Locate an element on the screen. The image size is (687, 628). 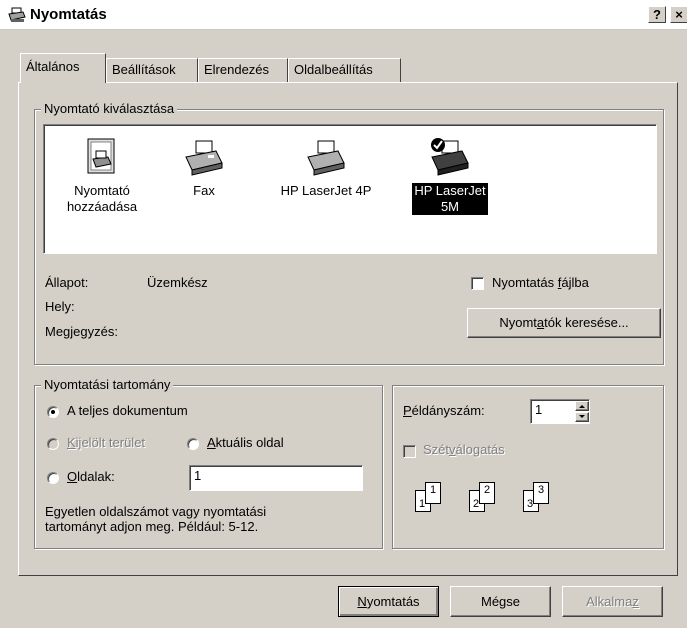
collate-label: Szétválogatás is located at coordinates (464, 449).